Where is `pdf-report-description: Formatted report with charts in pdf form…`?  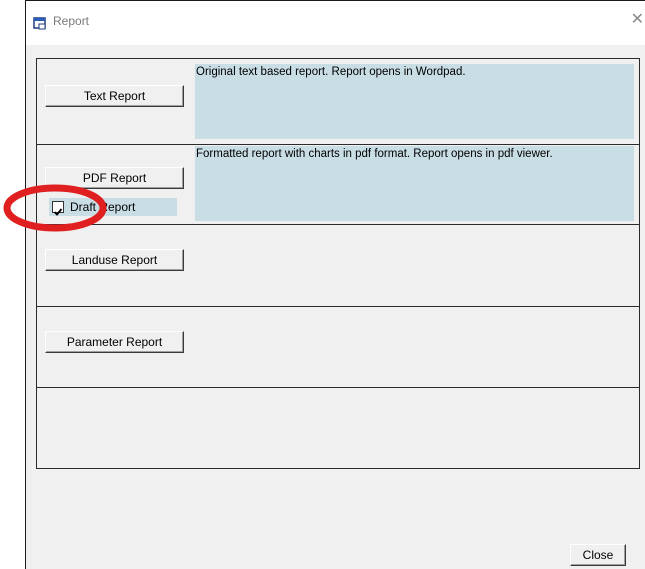
pdf-report-description: Formatted report with charts in pdf form… is located at coordinates (414, 183).